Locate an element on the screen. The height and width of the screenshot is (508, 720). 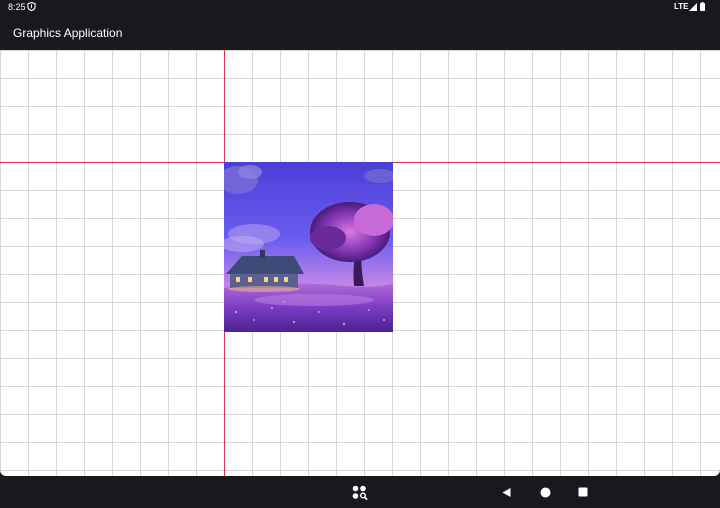
cottage-landscape-image is located at coordinates (308, 247).